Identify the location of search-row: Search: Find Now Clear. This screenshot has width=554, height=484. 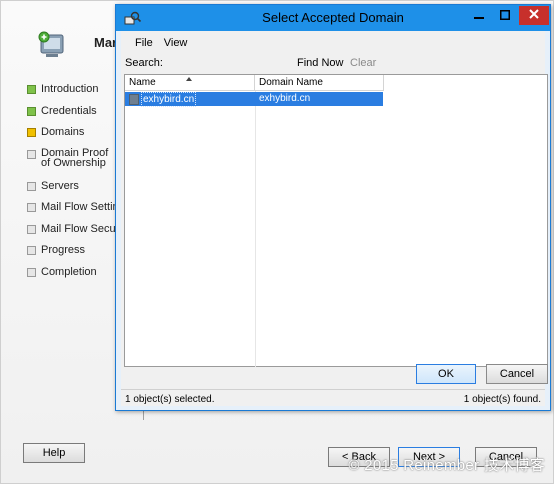
(333, 63).